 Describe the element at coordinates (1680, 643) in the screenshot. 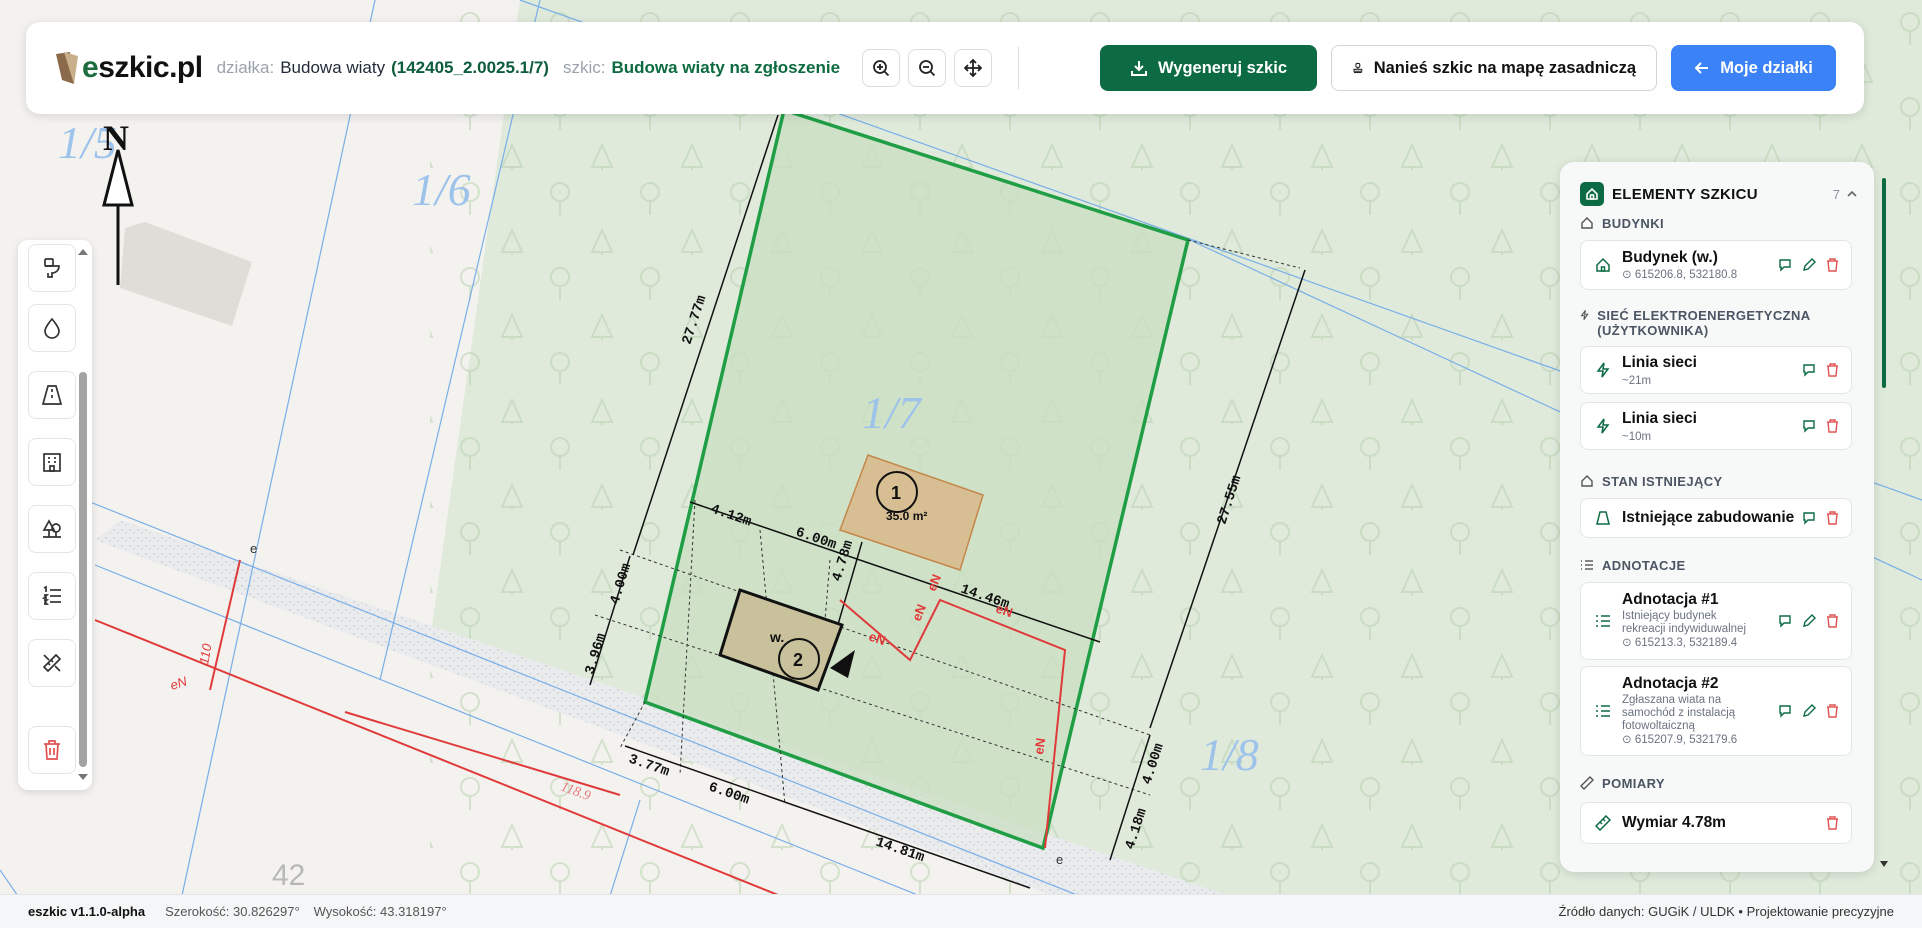

I see `element-coords: ⊙ 615213.3, 532189.4` at that location.